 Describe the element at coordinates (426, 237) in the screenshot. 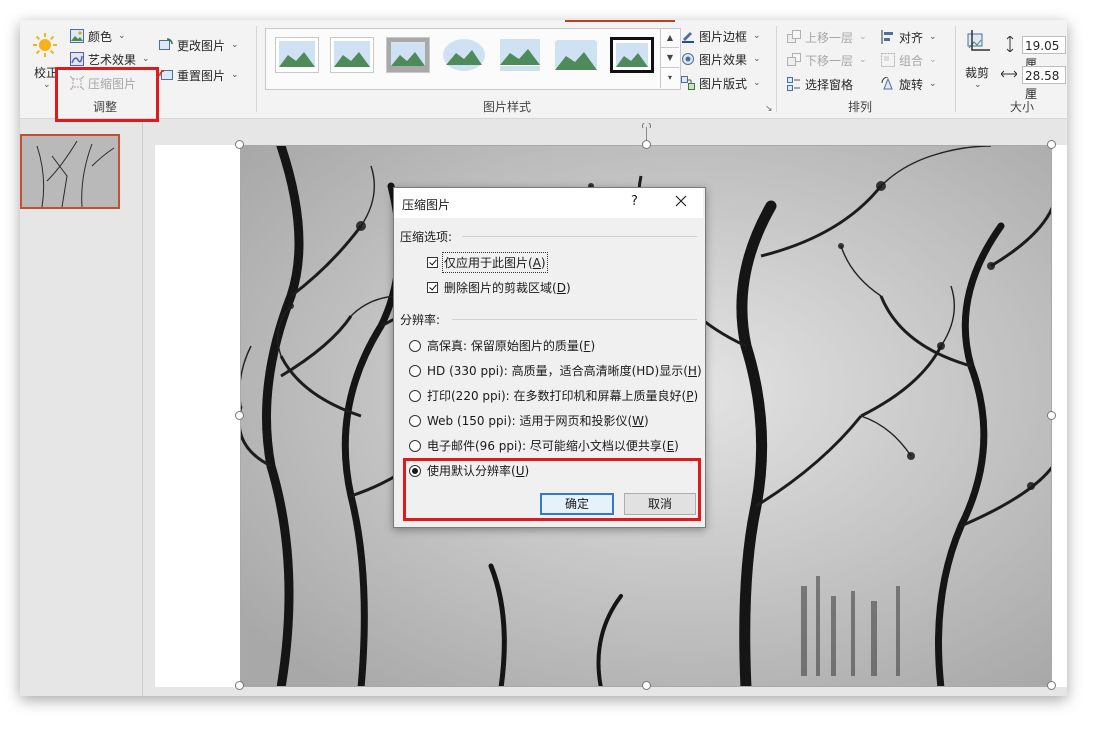

I see `compression-options-heading: 压缩选项:` at that location.